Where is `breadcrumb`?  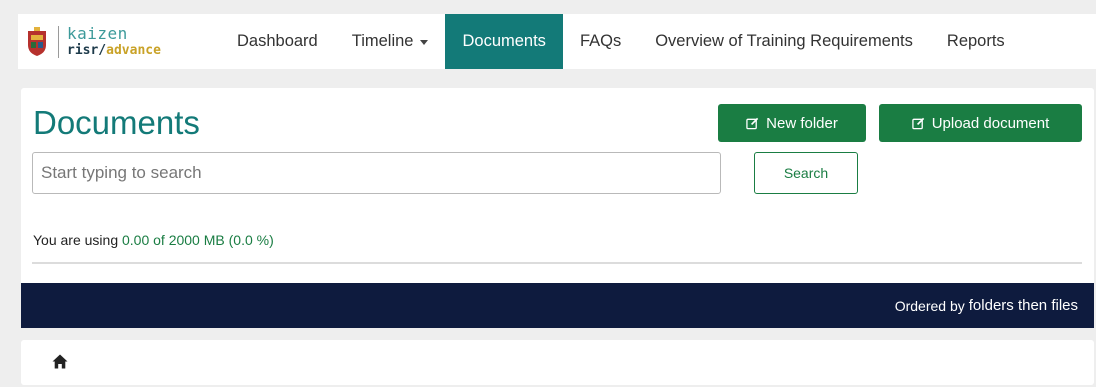
breadcrumb is located at coordinates (557, 362).